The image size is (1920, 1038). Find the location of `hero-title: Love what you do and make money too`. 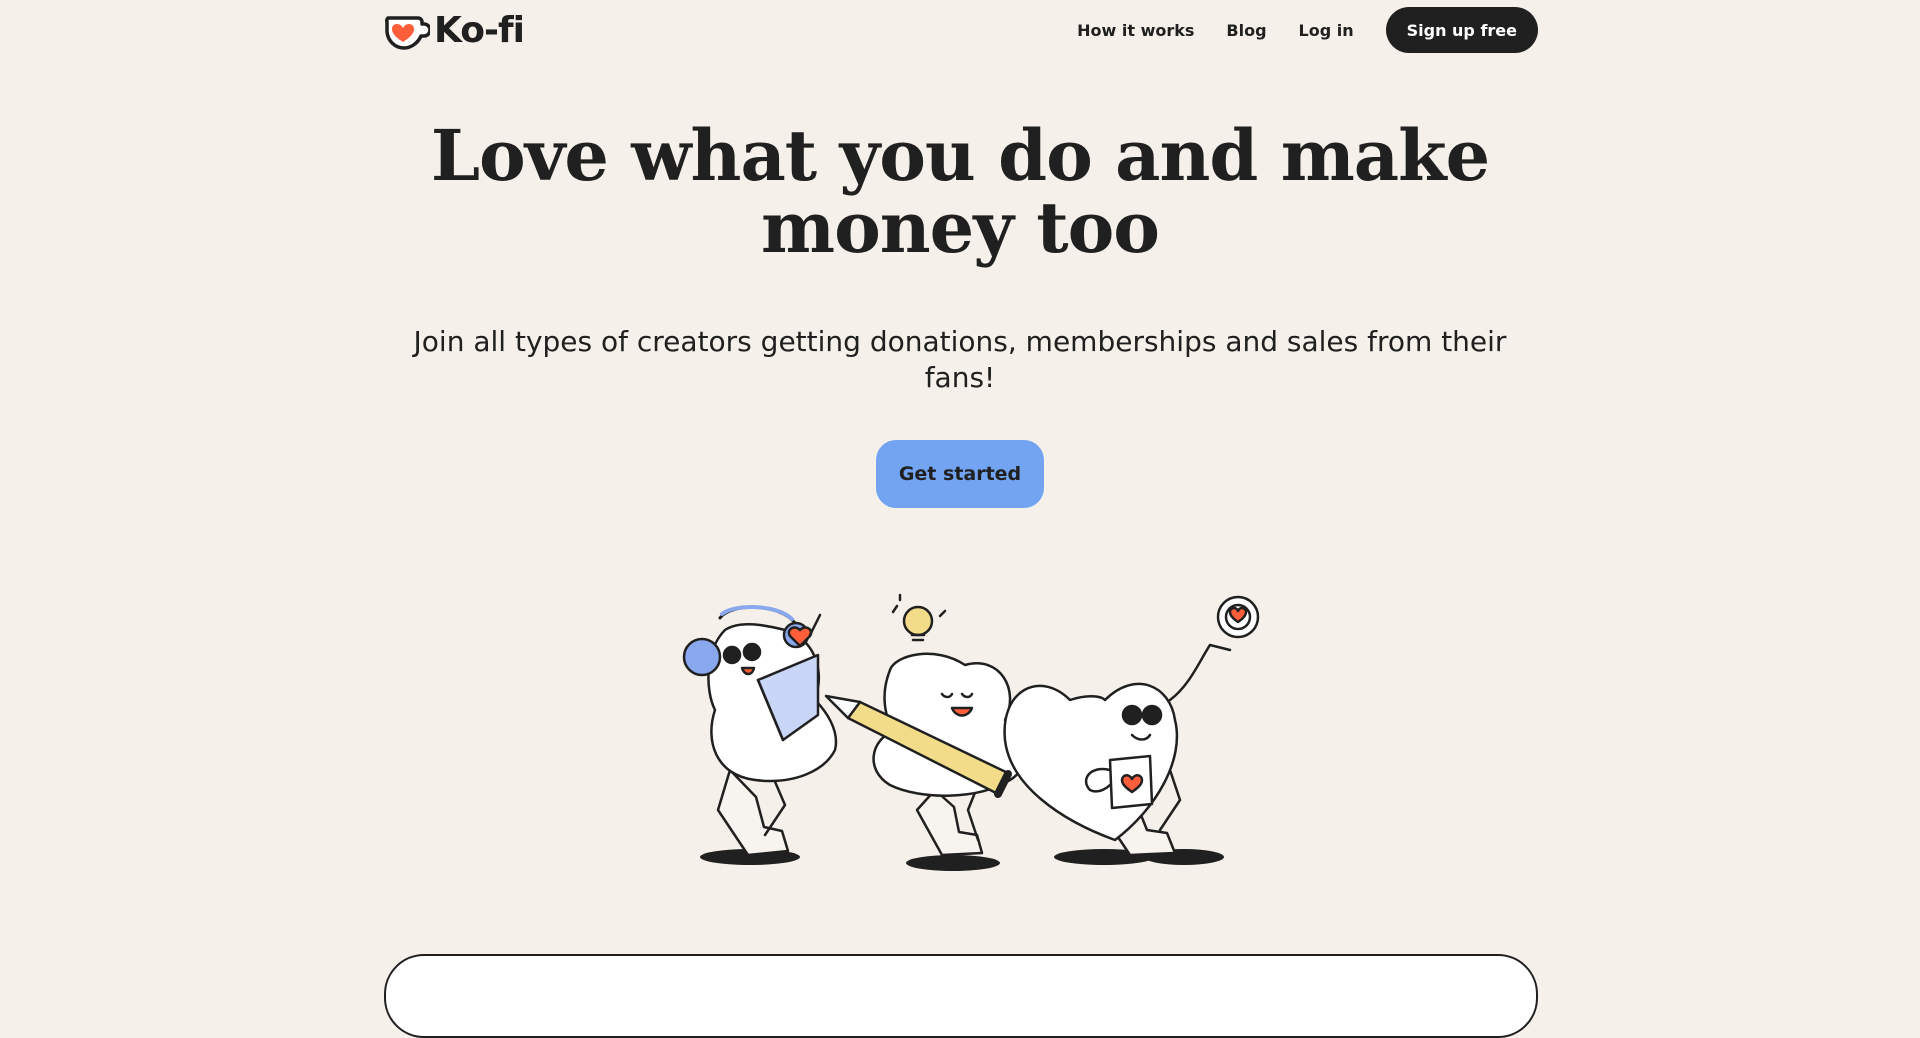

hero-title: Love what you do and make money too is located at coordinates (960, 192).